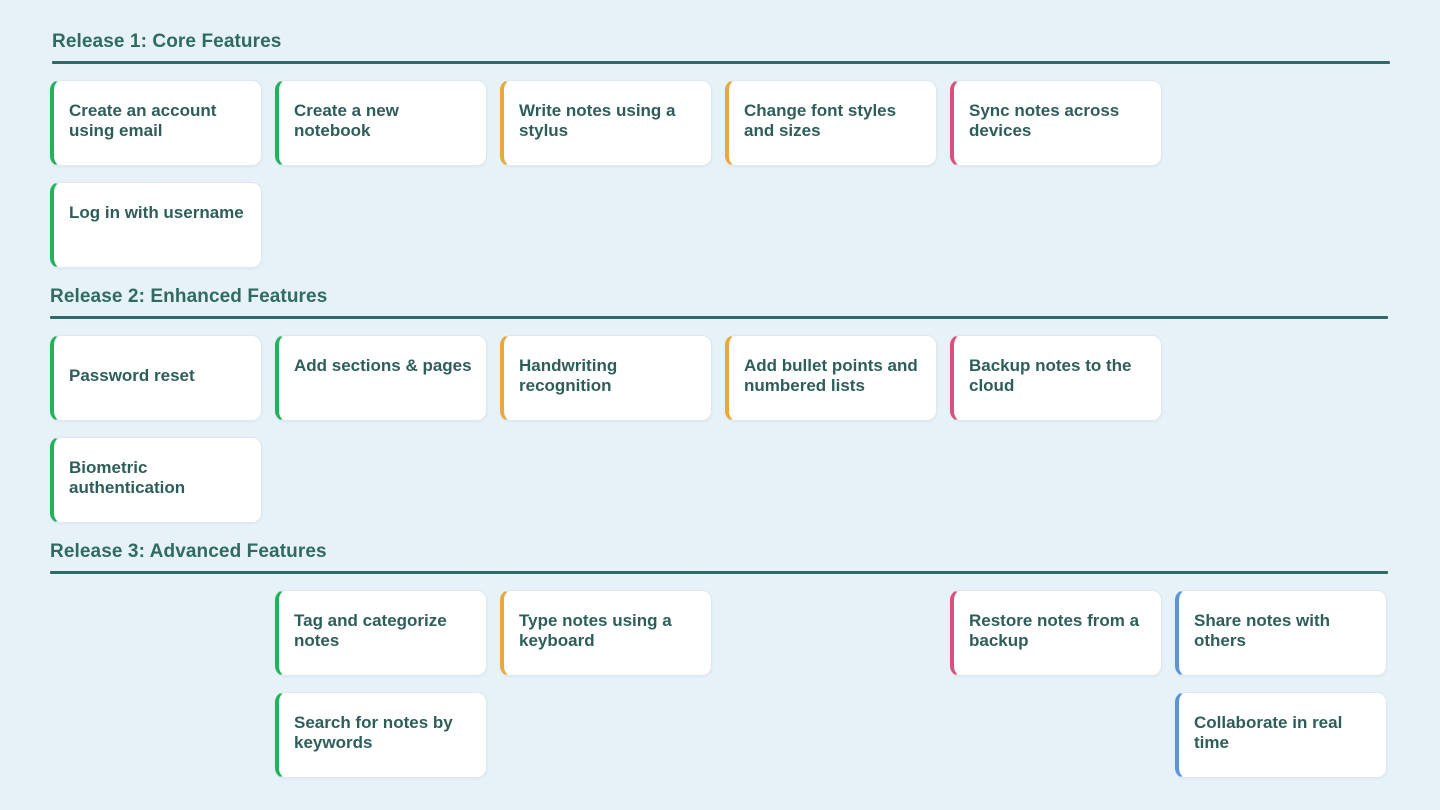  I want to click on story-card-label: Restore notes from a backup, so click(1054, 630).